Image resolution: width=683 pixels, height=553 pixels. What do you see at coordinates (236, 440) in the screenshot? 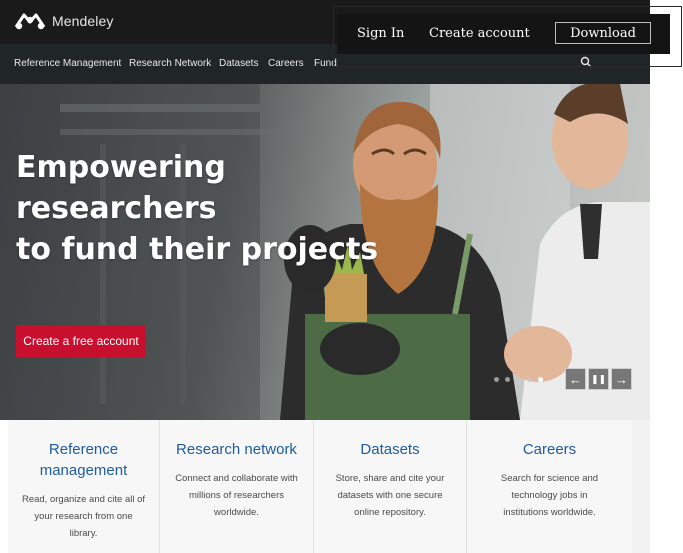
I see `card-title: Research network` at bounding box center [236, 440].